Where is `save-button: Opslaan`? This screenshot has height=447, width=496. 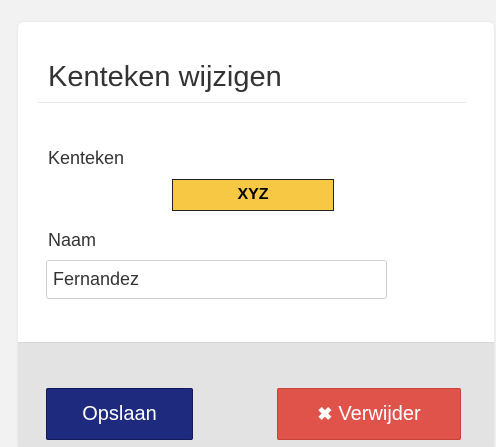
save-button: Opslaan is located at coordinates (119, 414).